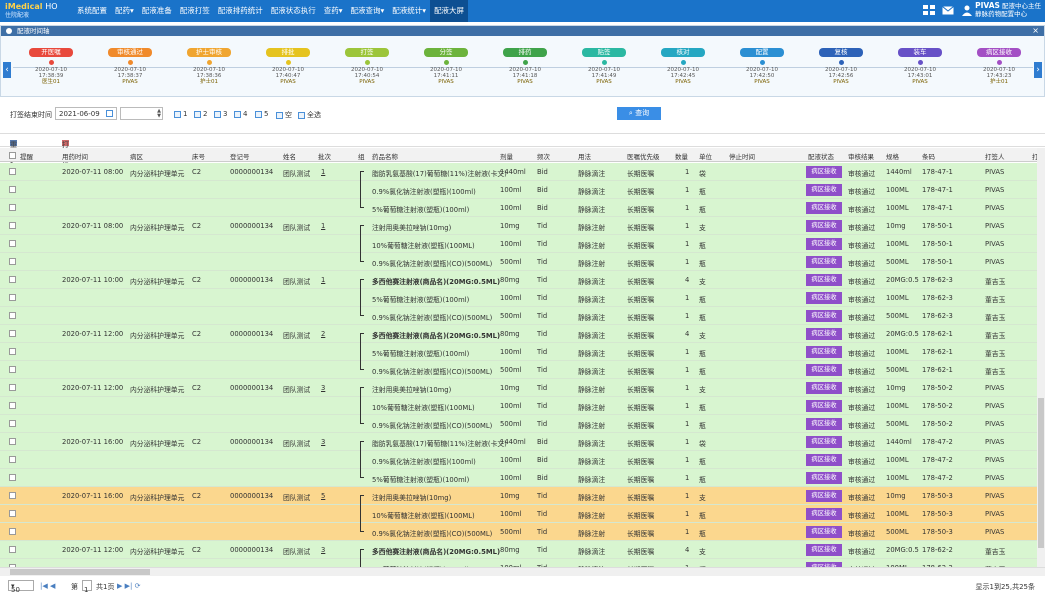  Describe the element at coordinates (26, 156) in the screenshot. I see `column-header: 提醒` at that location.